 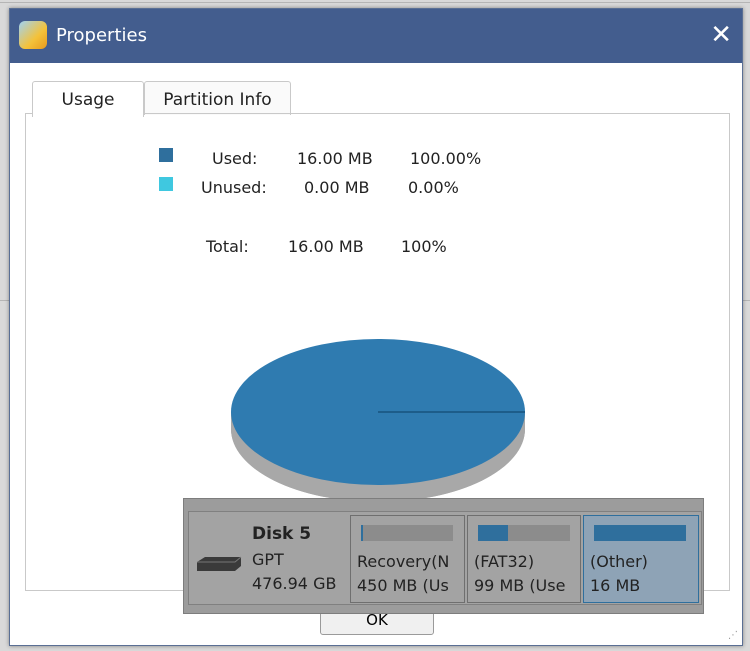 What do you see at coordinates (403, 561) in the screenshot?
I see `partition-name: Recovery(N` at bounding box center [403, 561].